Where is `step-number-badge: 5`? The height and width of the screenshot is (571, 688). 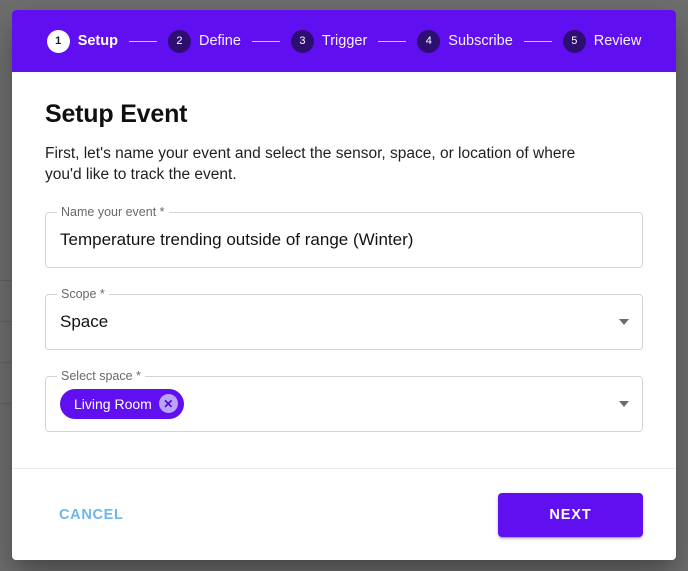
step-number-badge: 5 is located at coordinates (574, 41).